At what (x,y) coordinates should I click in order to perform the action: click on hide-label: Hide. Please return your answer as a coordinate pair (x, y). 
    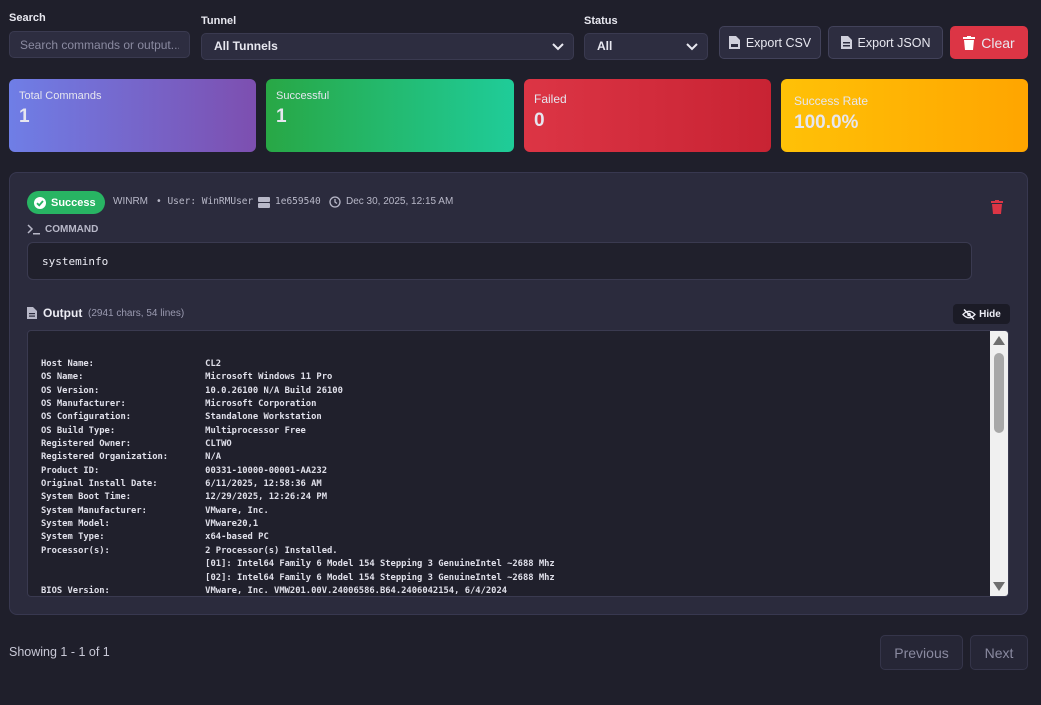
    Looking at the image, I should click on (990, 314).